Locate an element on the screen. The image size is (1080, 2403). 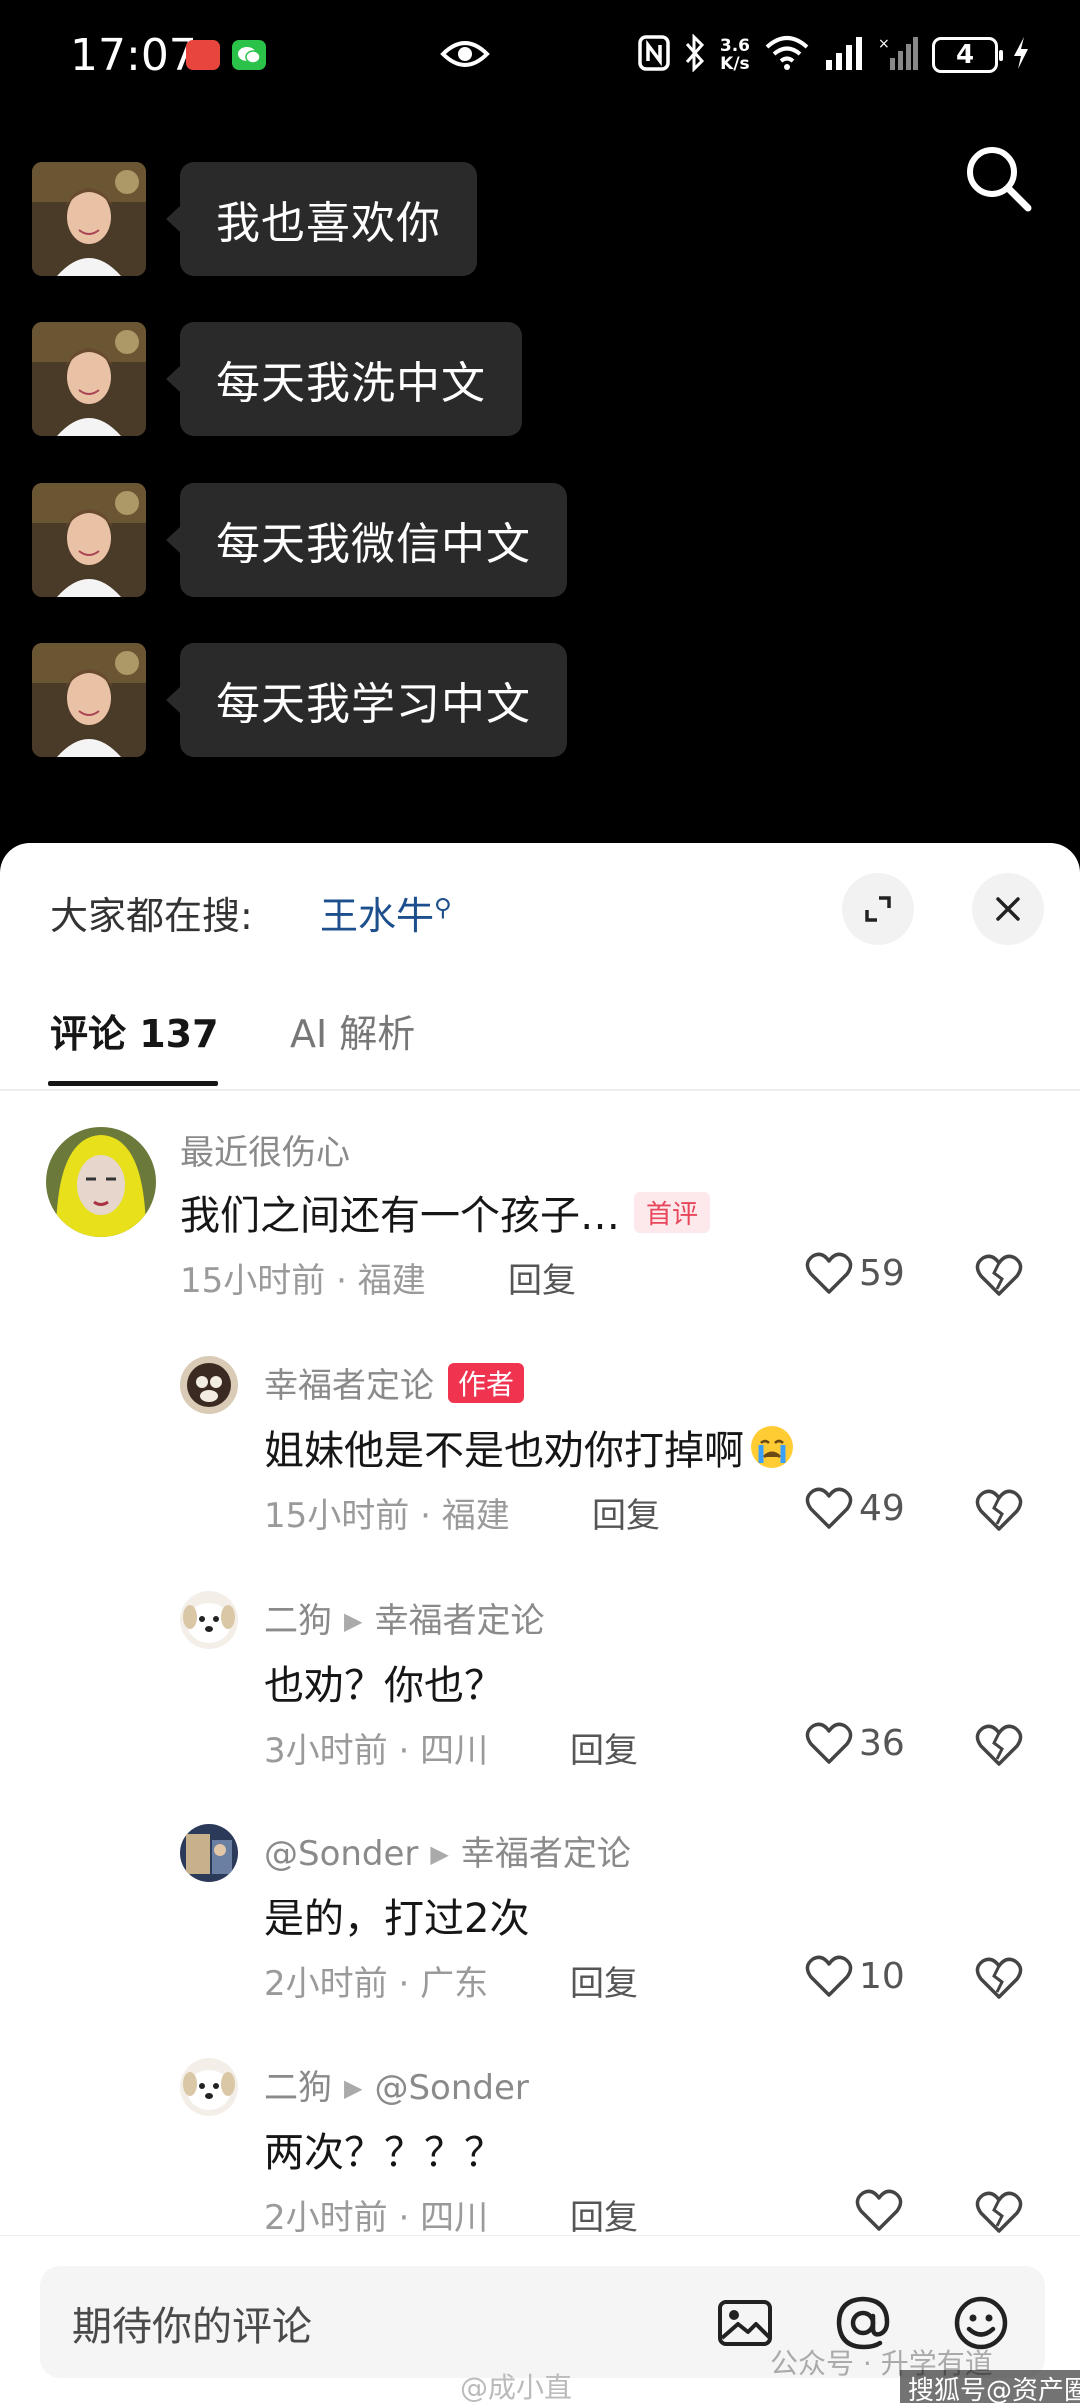
chat-message: 每天我洗中文 is located at coordinates (277, 379).